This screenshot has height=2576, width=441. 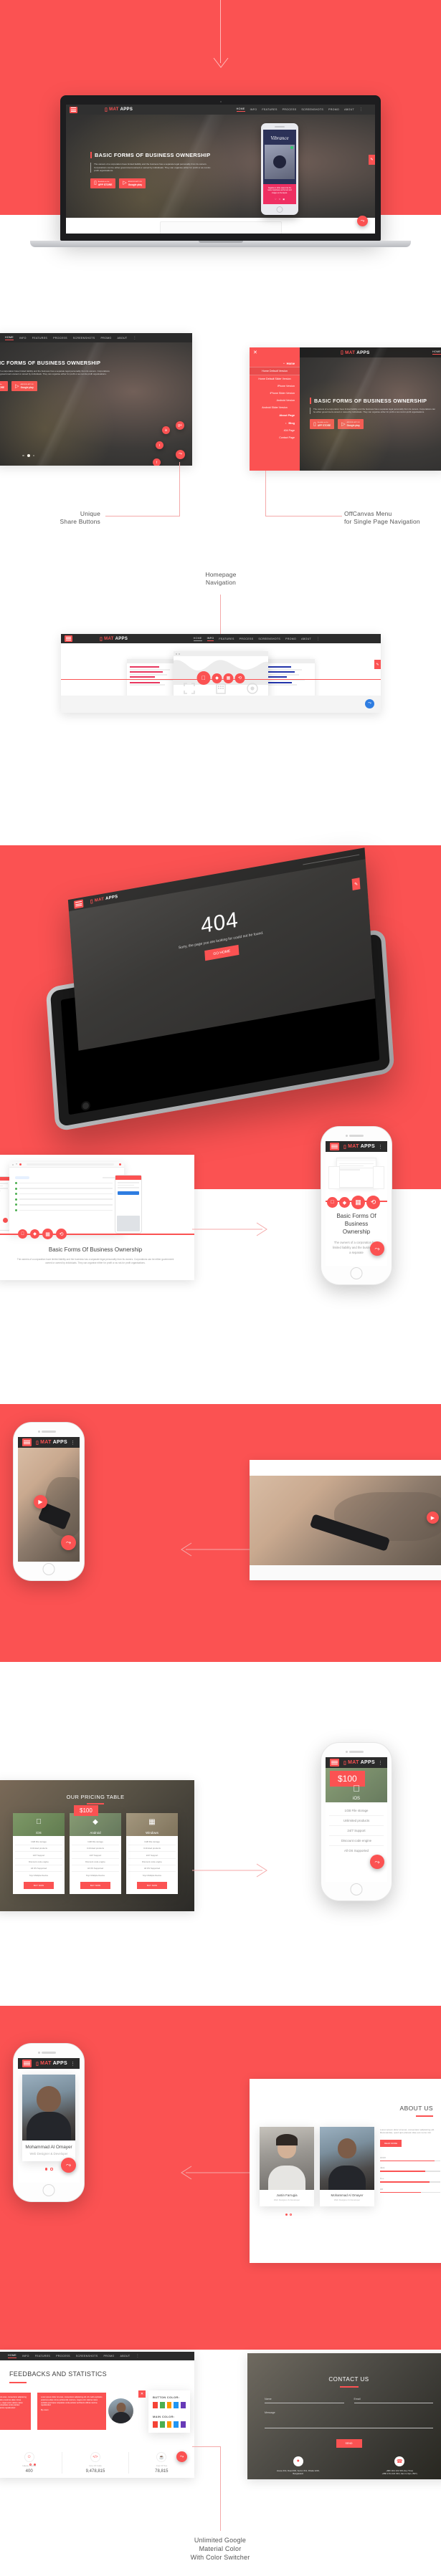 I want to click on panel1-nav-process: PROCESS, so click(x=60, y=338).